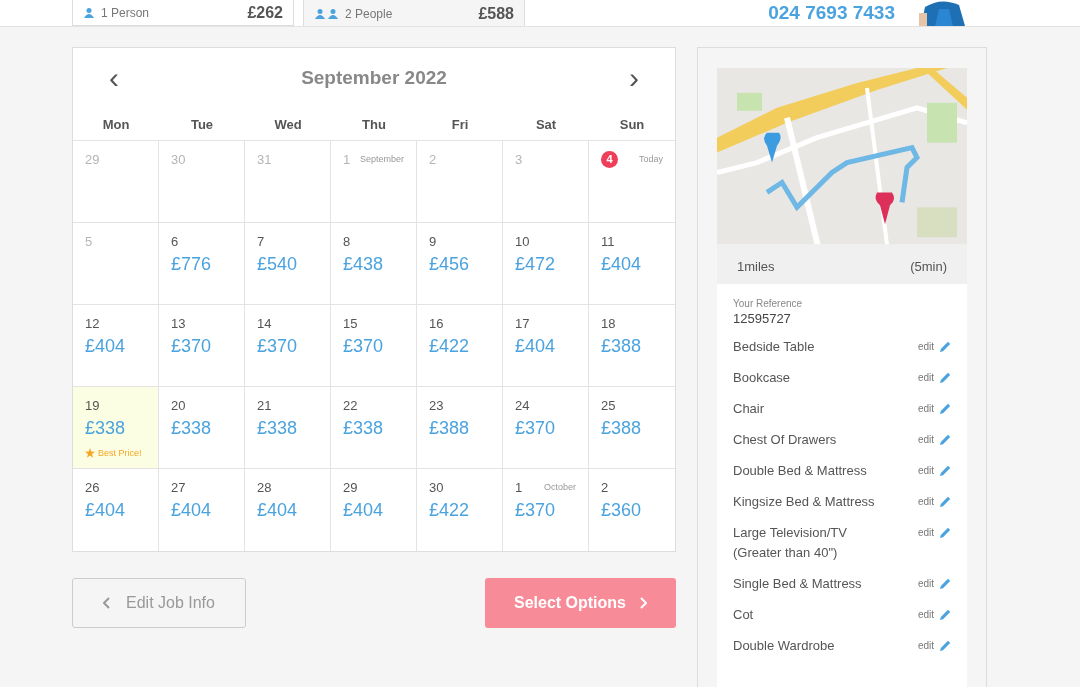 The image size is (1080, 687). I want to click on option-label: 1 Person, so click(125, 12).